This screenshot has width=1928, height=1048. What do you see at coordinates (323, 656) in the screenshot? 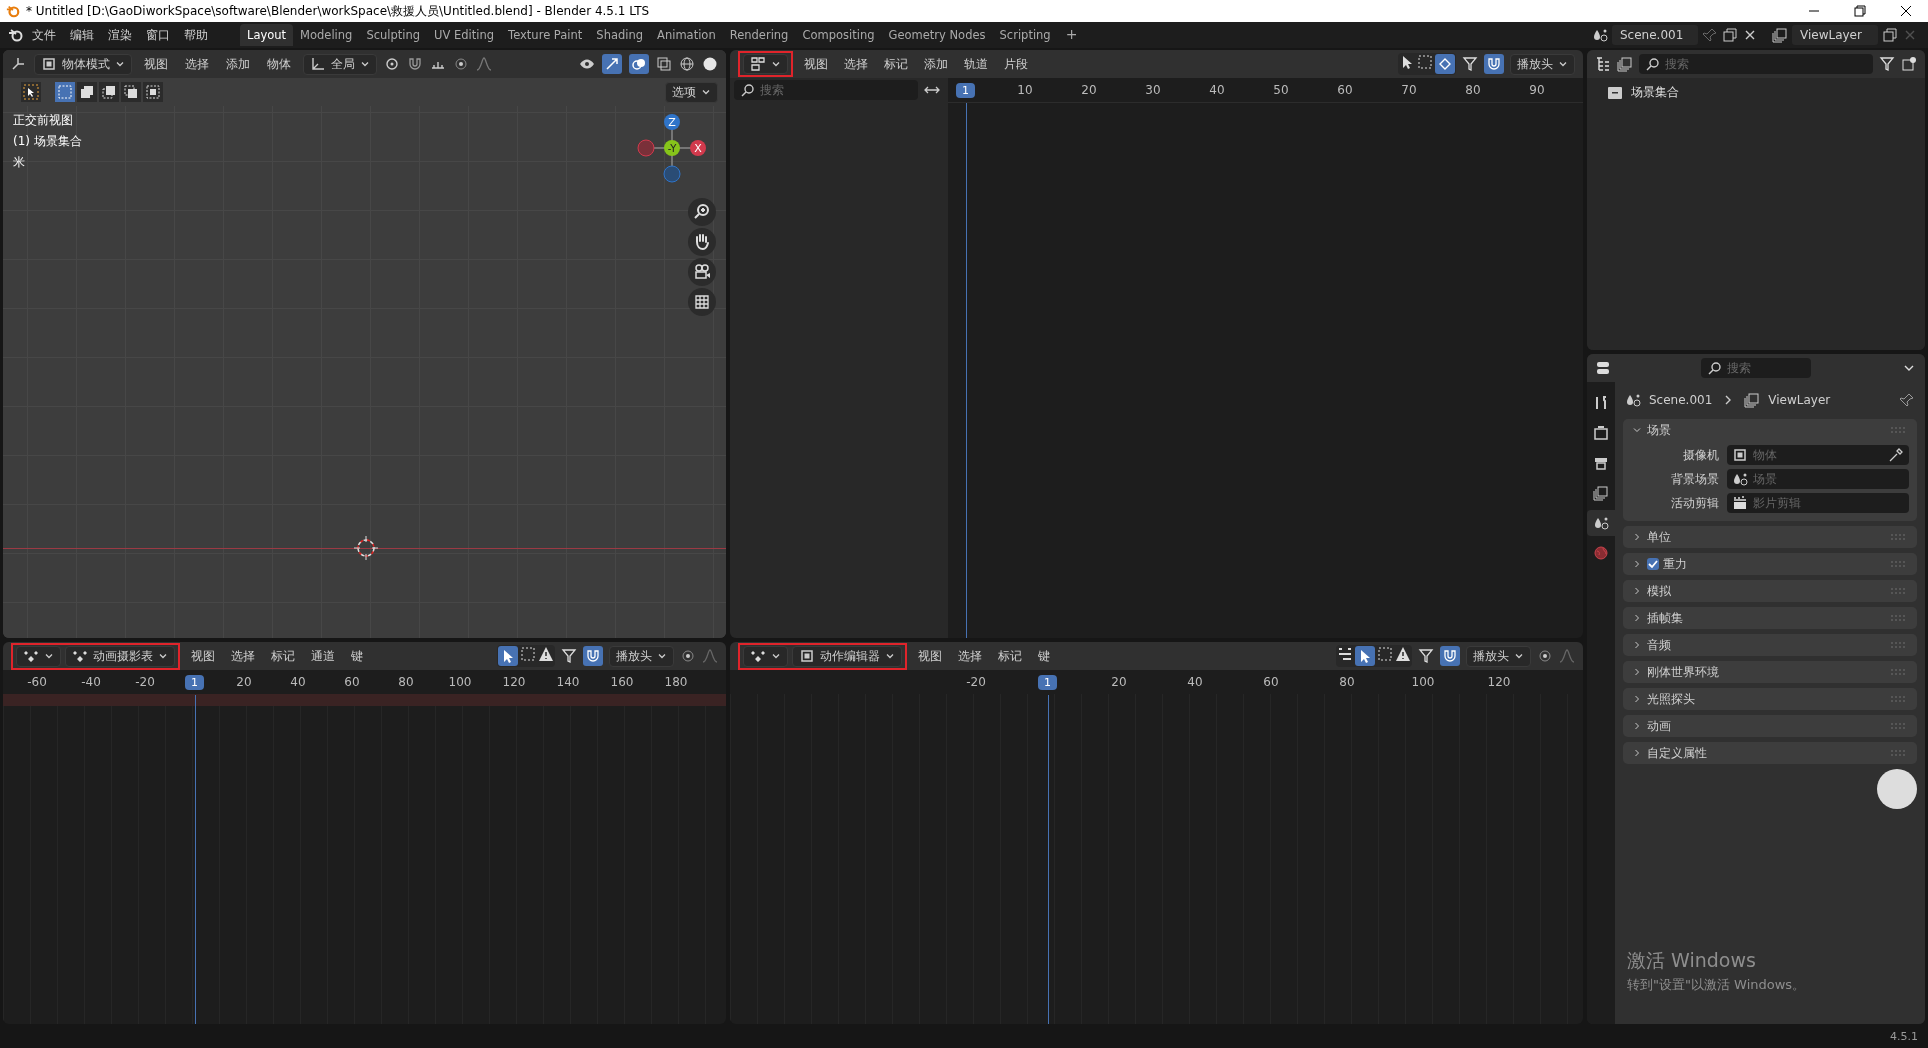
I see `menu-item: 通道` at bounding box center [323, 656].